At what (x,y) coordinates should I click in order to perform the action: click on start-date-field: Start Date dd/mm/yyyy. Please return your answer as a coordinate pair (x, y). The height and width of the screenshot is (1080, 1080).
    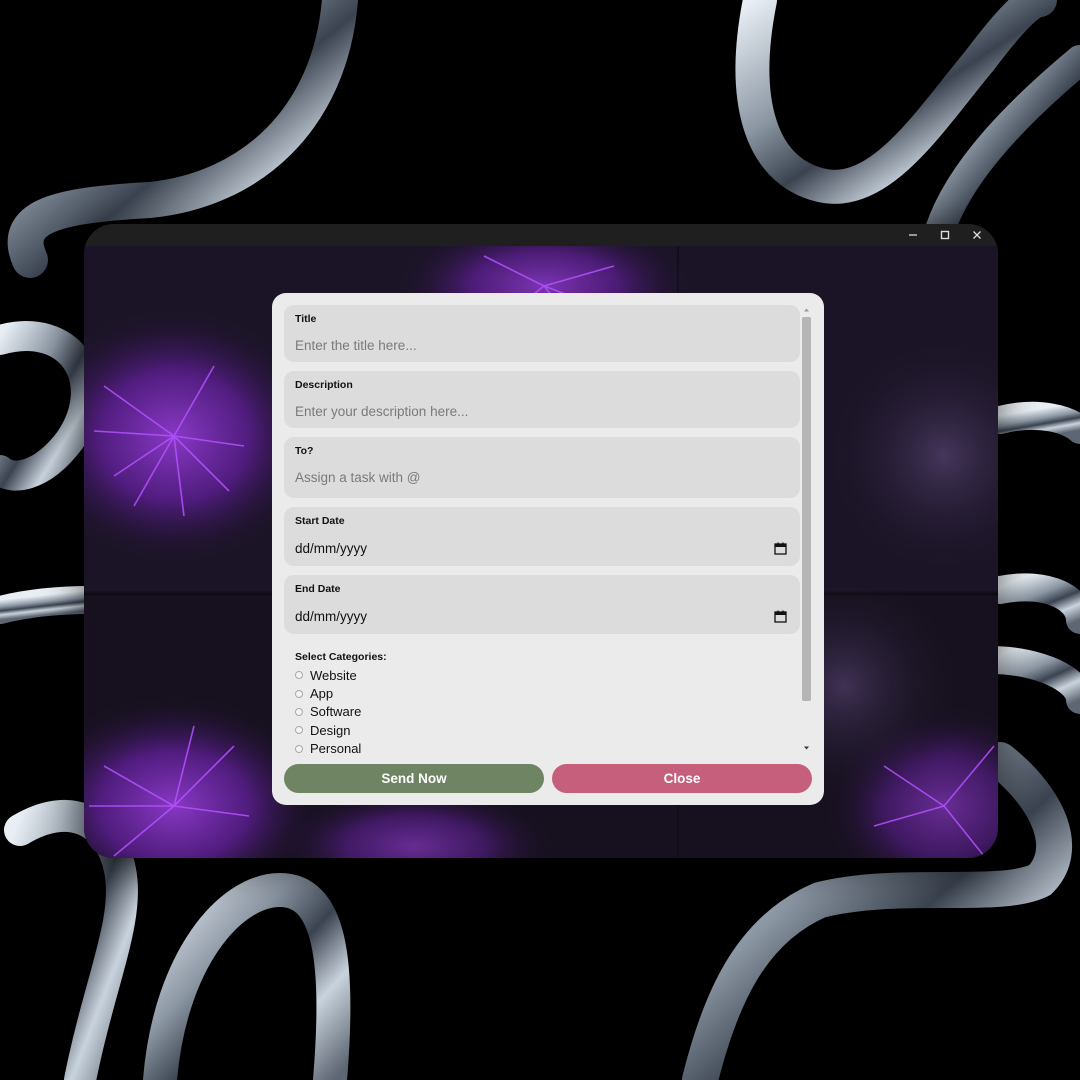
    Looking at the image, I should click on (542, 536).